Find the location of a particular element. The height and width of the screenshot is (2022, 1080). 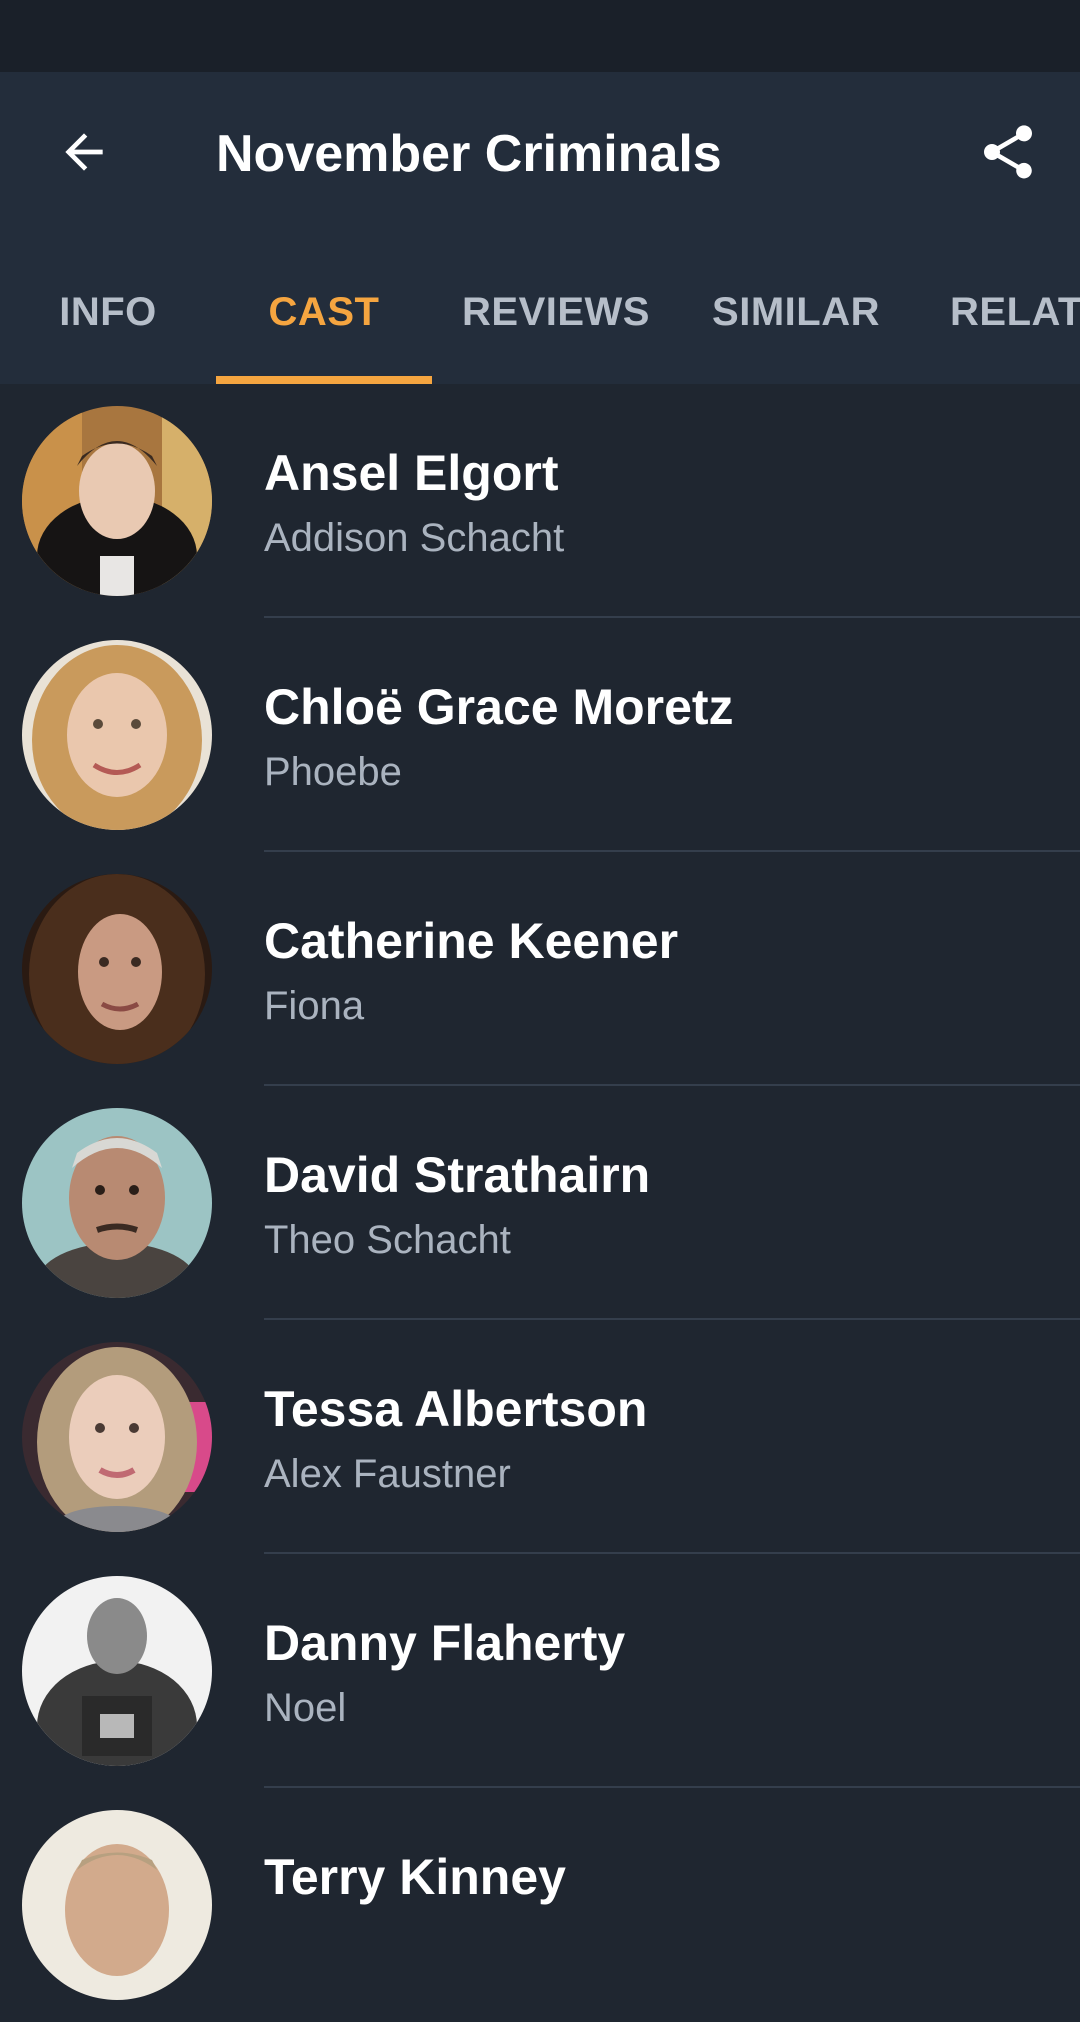

status-bar is located at coordinates (540, 36).